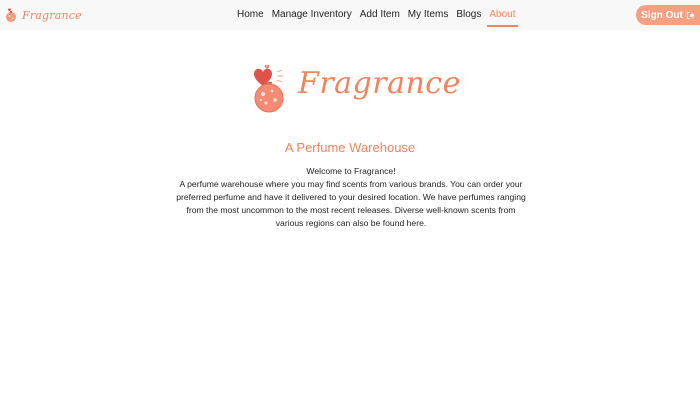 The image size is (700, 400). What do you see at coordinates (380, 15) in the screenshot?
I see `nav-add-item: Add Item` at bounding box center [380, 15].